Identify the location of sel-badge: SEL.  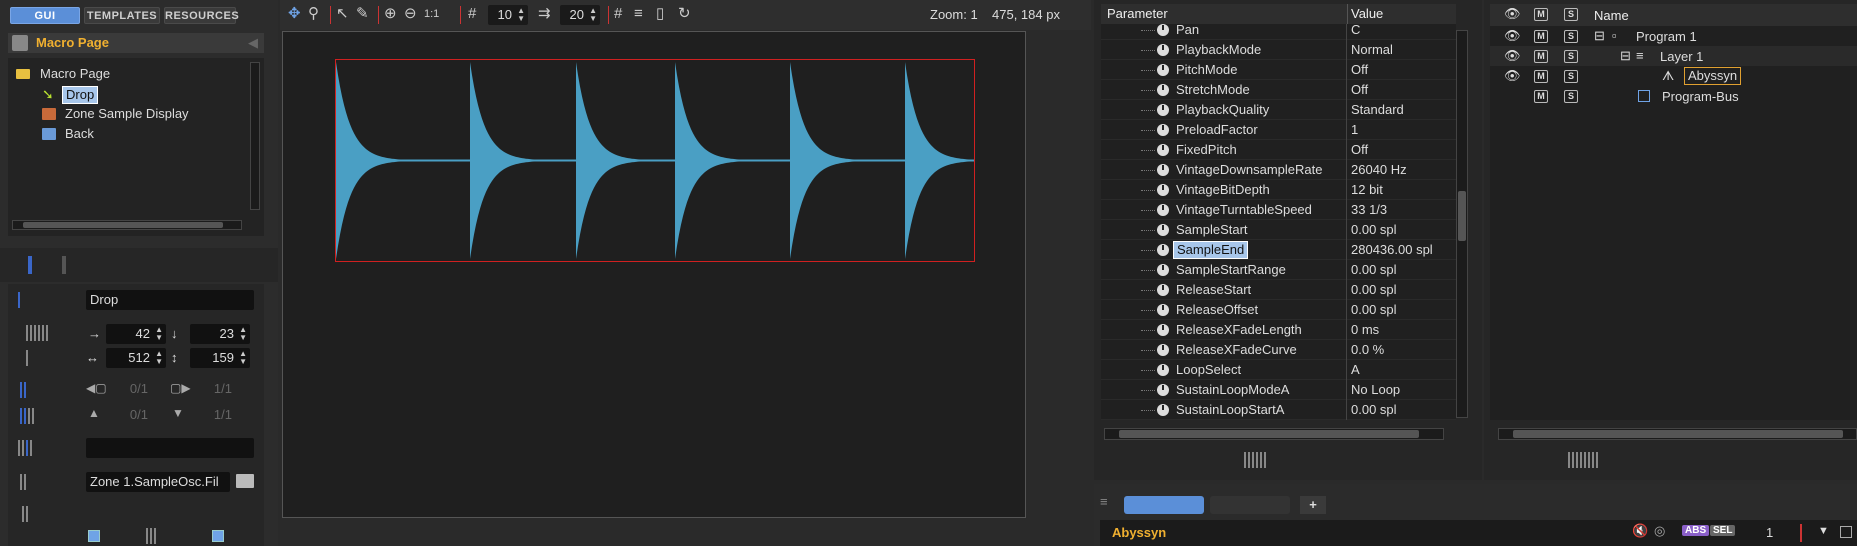
(1723, 530).